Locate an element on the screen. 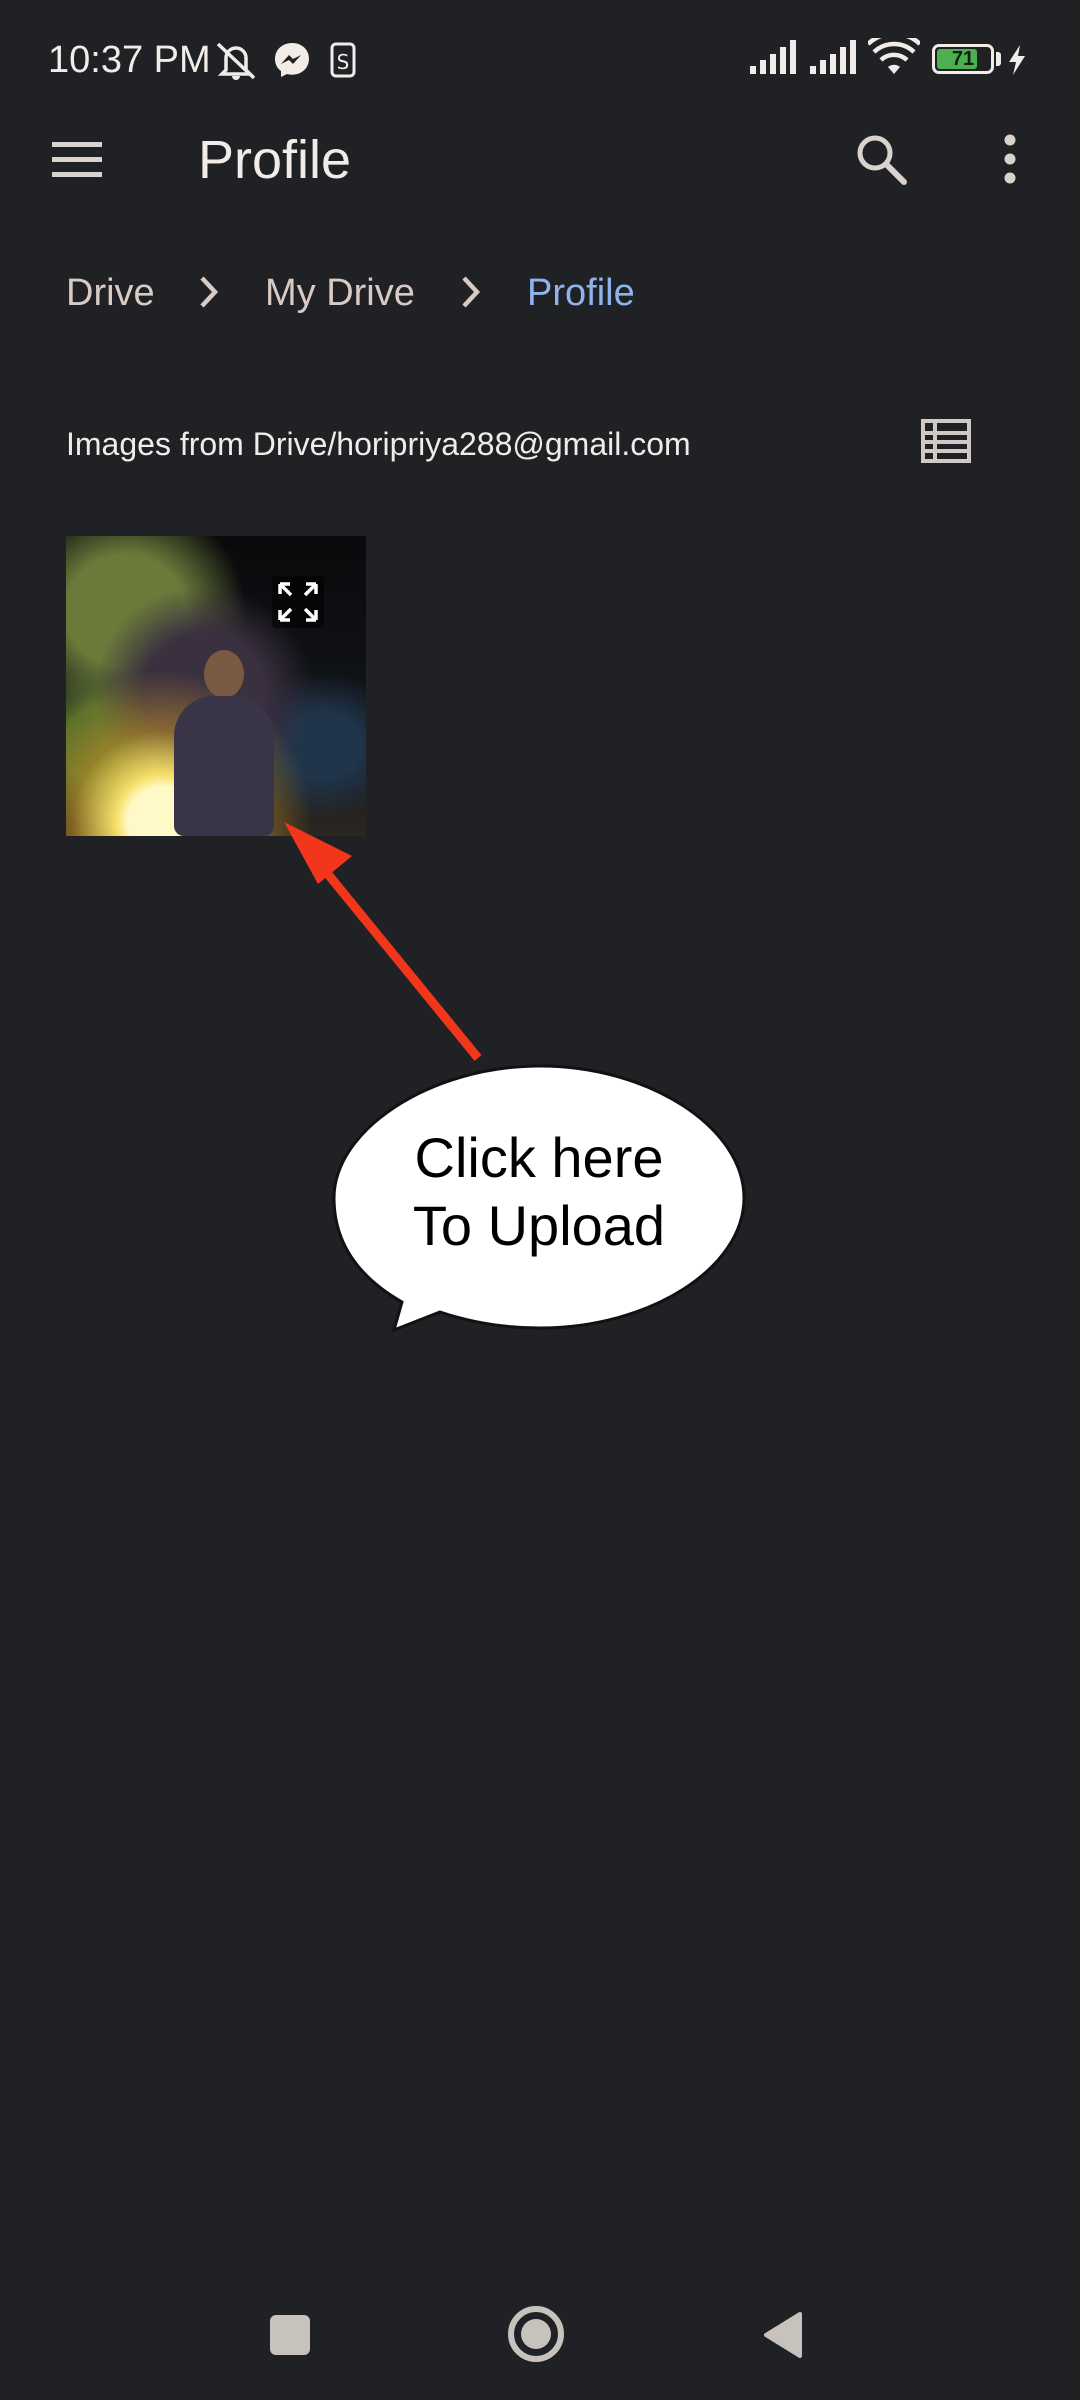 Image resolution: width=1080 pixels, height=2400 pixels. back-icon is located at coordinates (783, 2335).